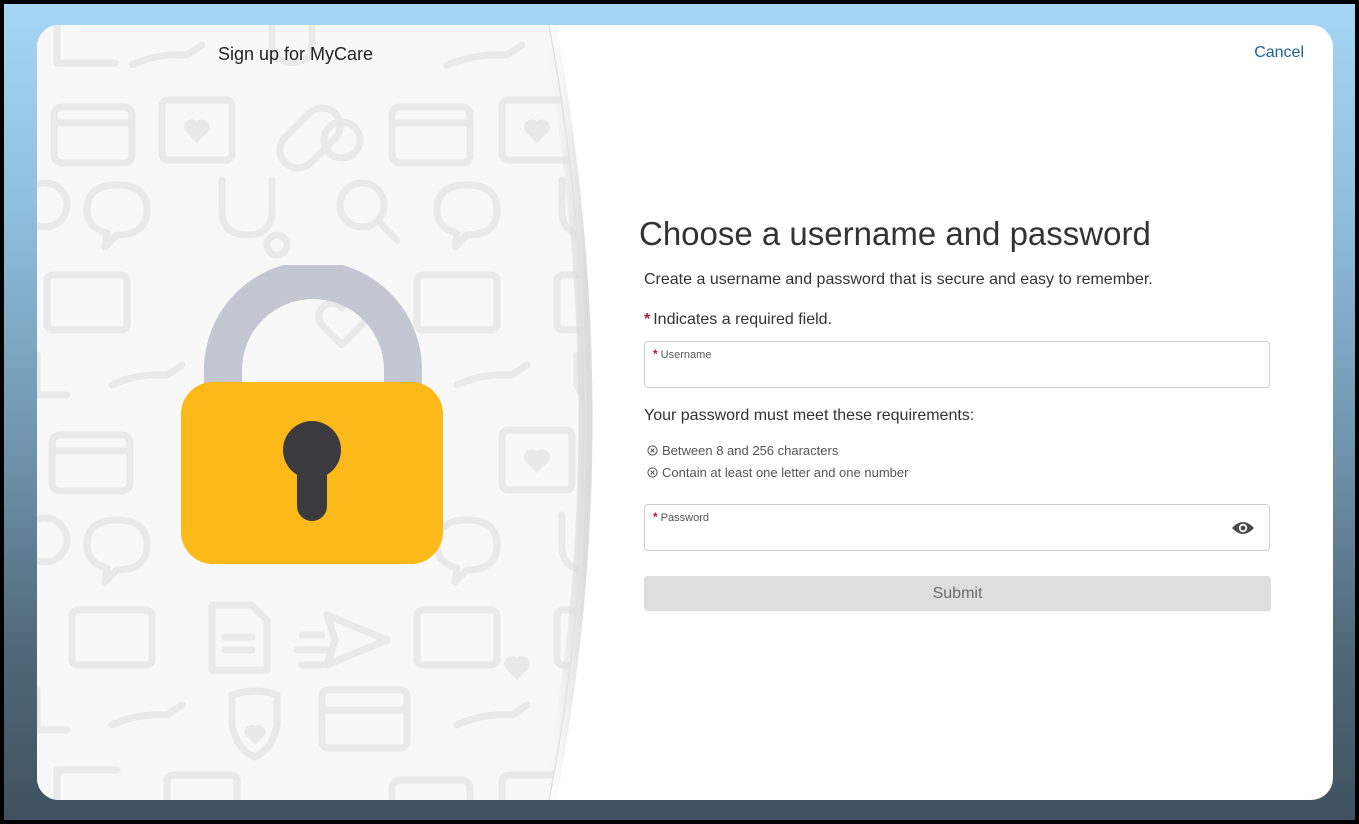  I want to click on app-title: Sign up for MyCare, so click(296, 54).